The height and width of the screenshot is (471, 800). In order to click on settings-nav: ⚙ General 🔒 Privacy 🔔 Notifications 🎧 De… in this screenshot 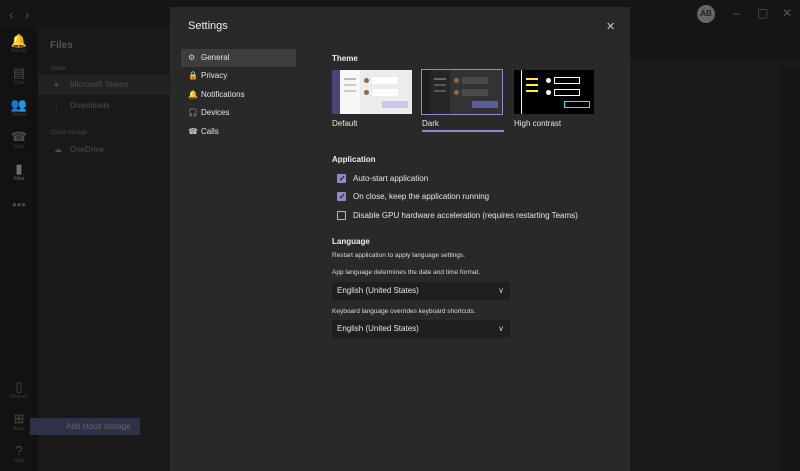, I will do `click(238, 95)`.